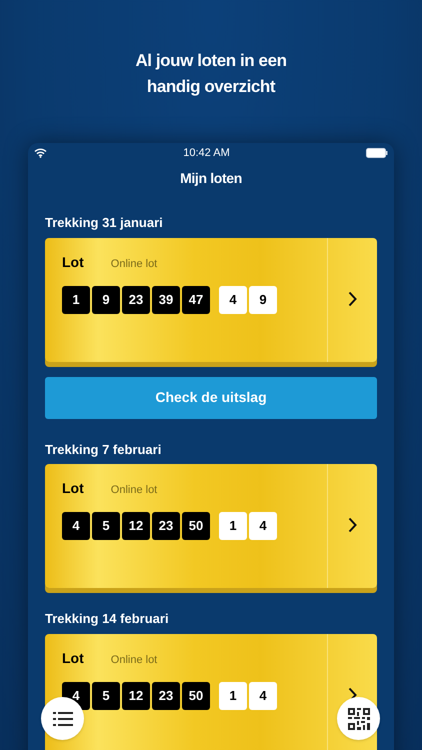 The width and height of the screenshot is (422, 750). I want to click on list-icon, so click(62, 719).